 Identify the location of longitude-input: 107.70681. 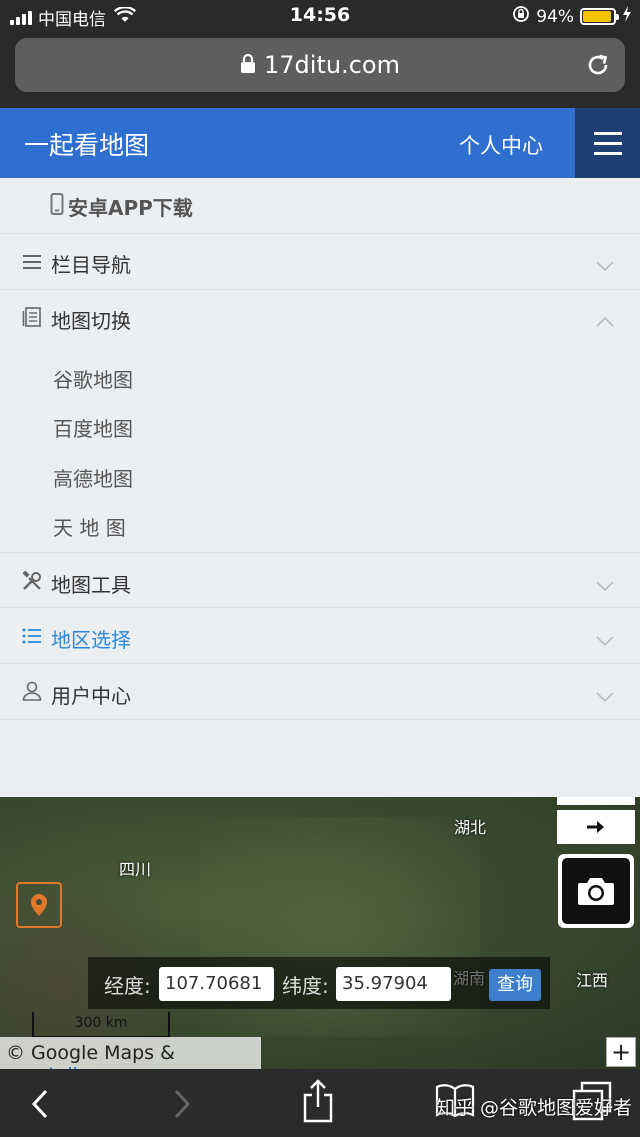
(216, 984).